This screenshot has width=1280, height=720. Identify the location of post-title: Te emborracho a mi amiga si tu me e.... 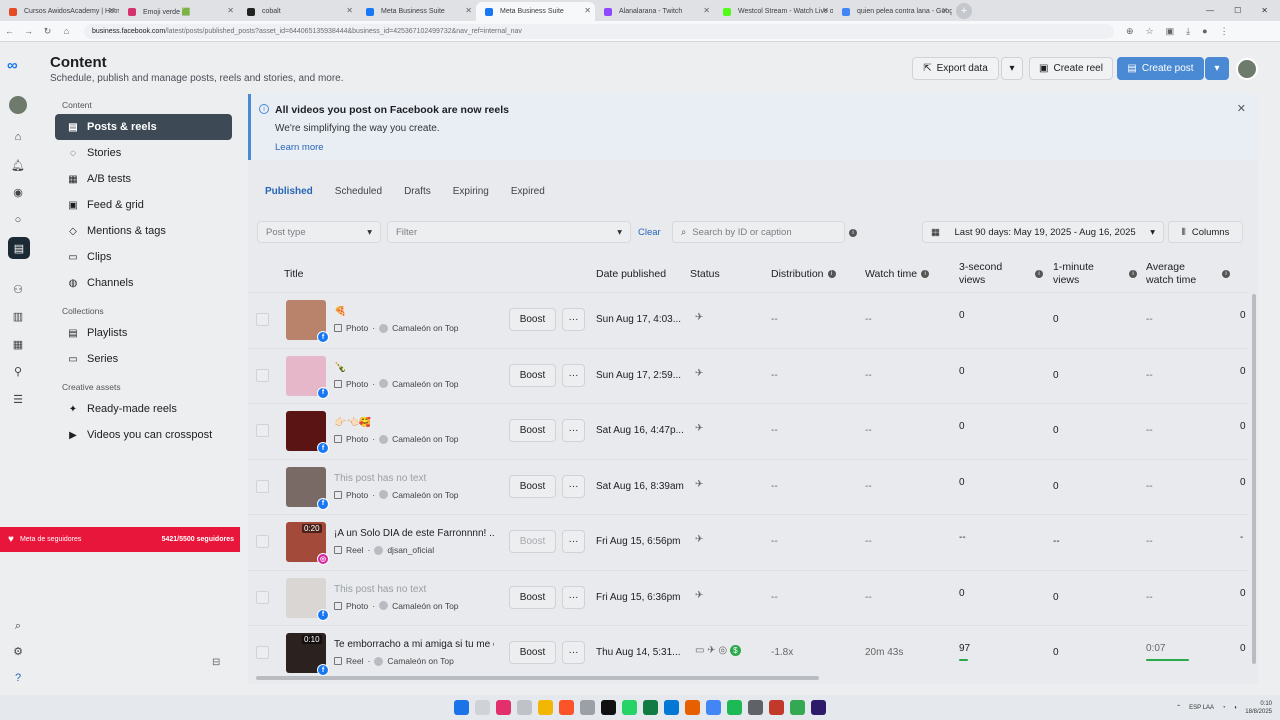
(414, 644).